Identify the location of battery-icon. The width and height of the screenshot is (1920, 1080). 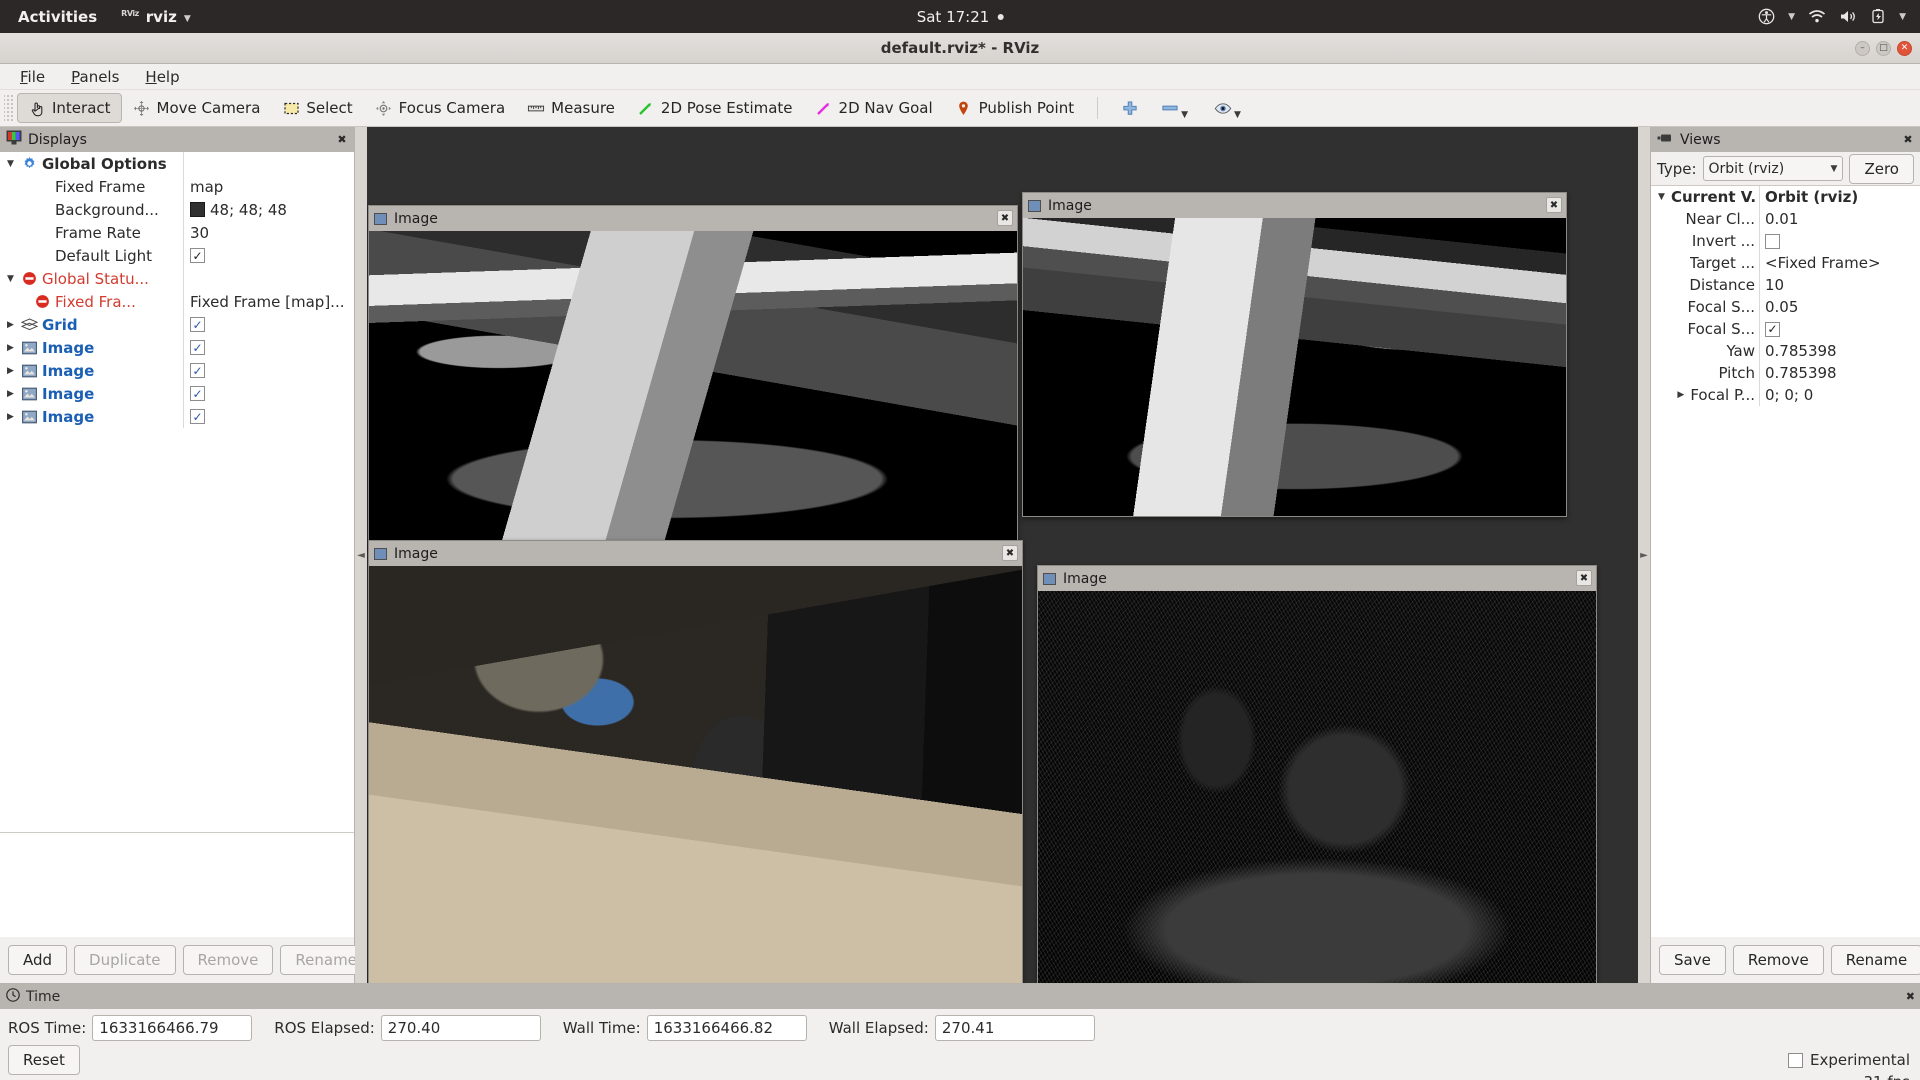
(1878, 16).